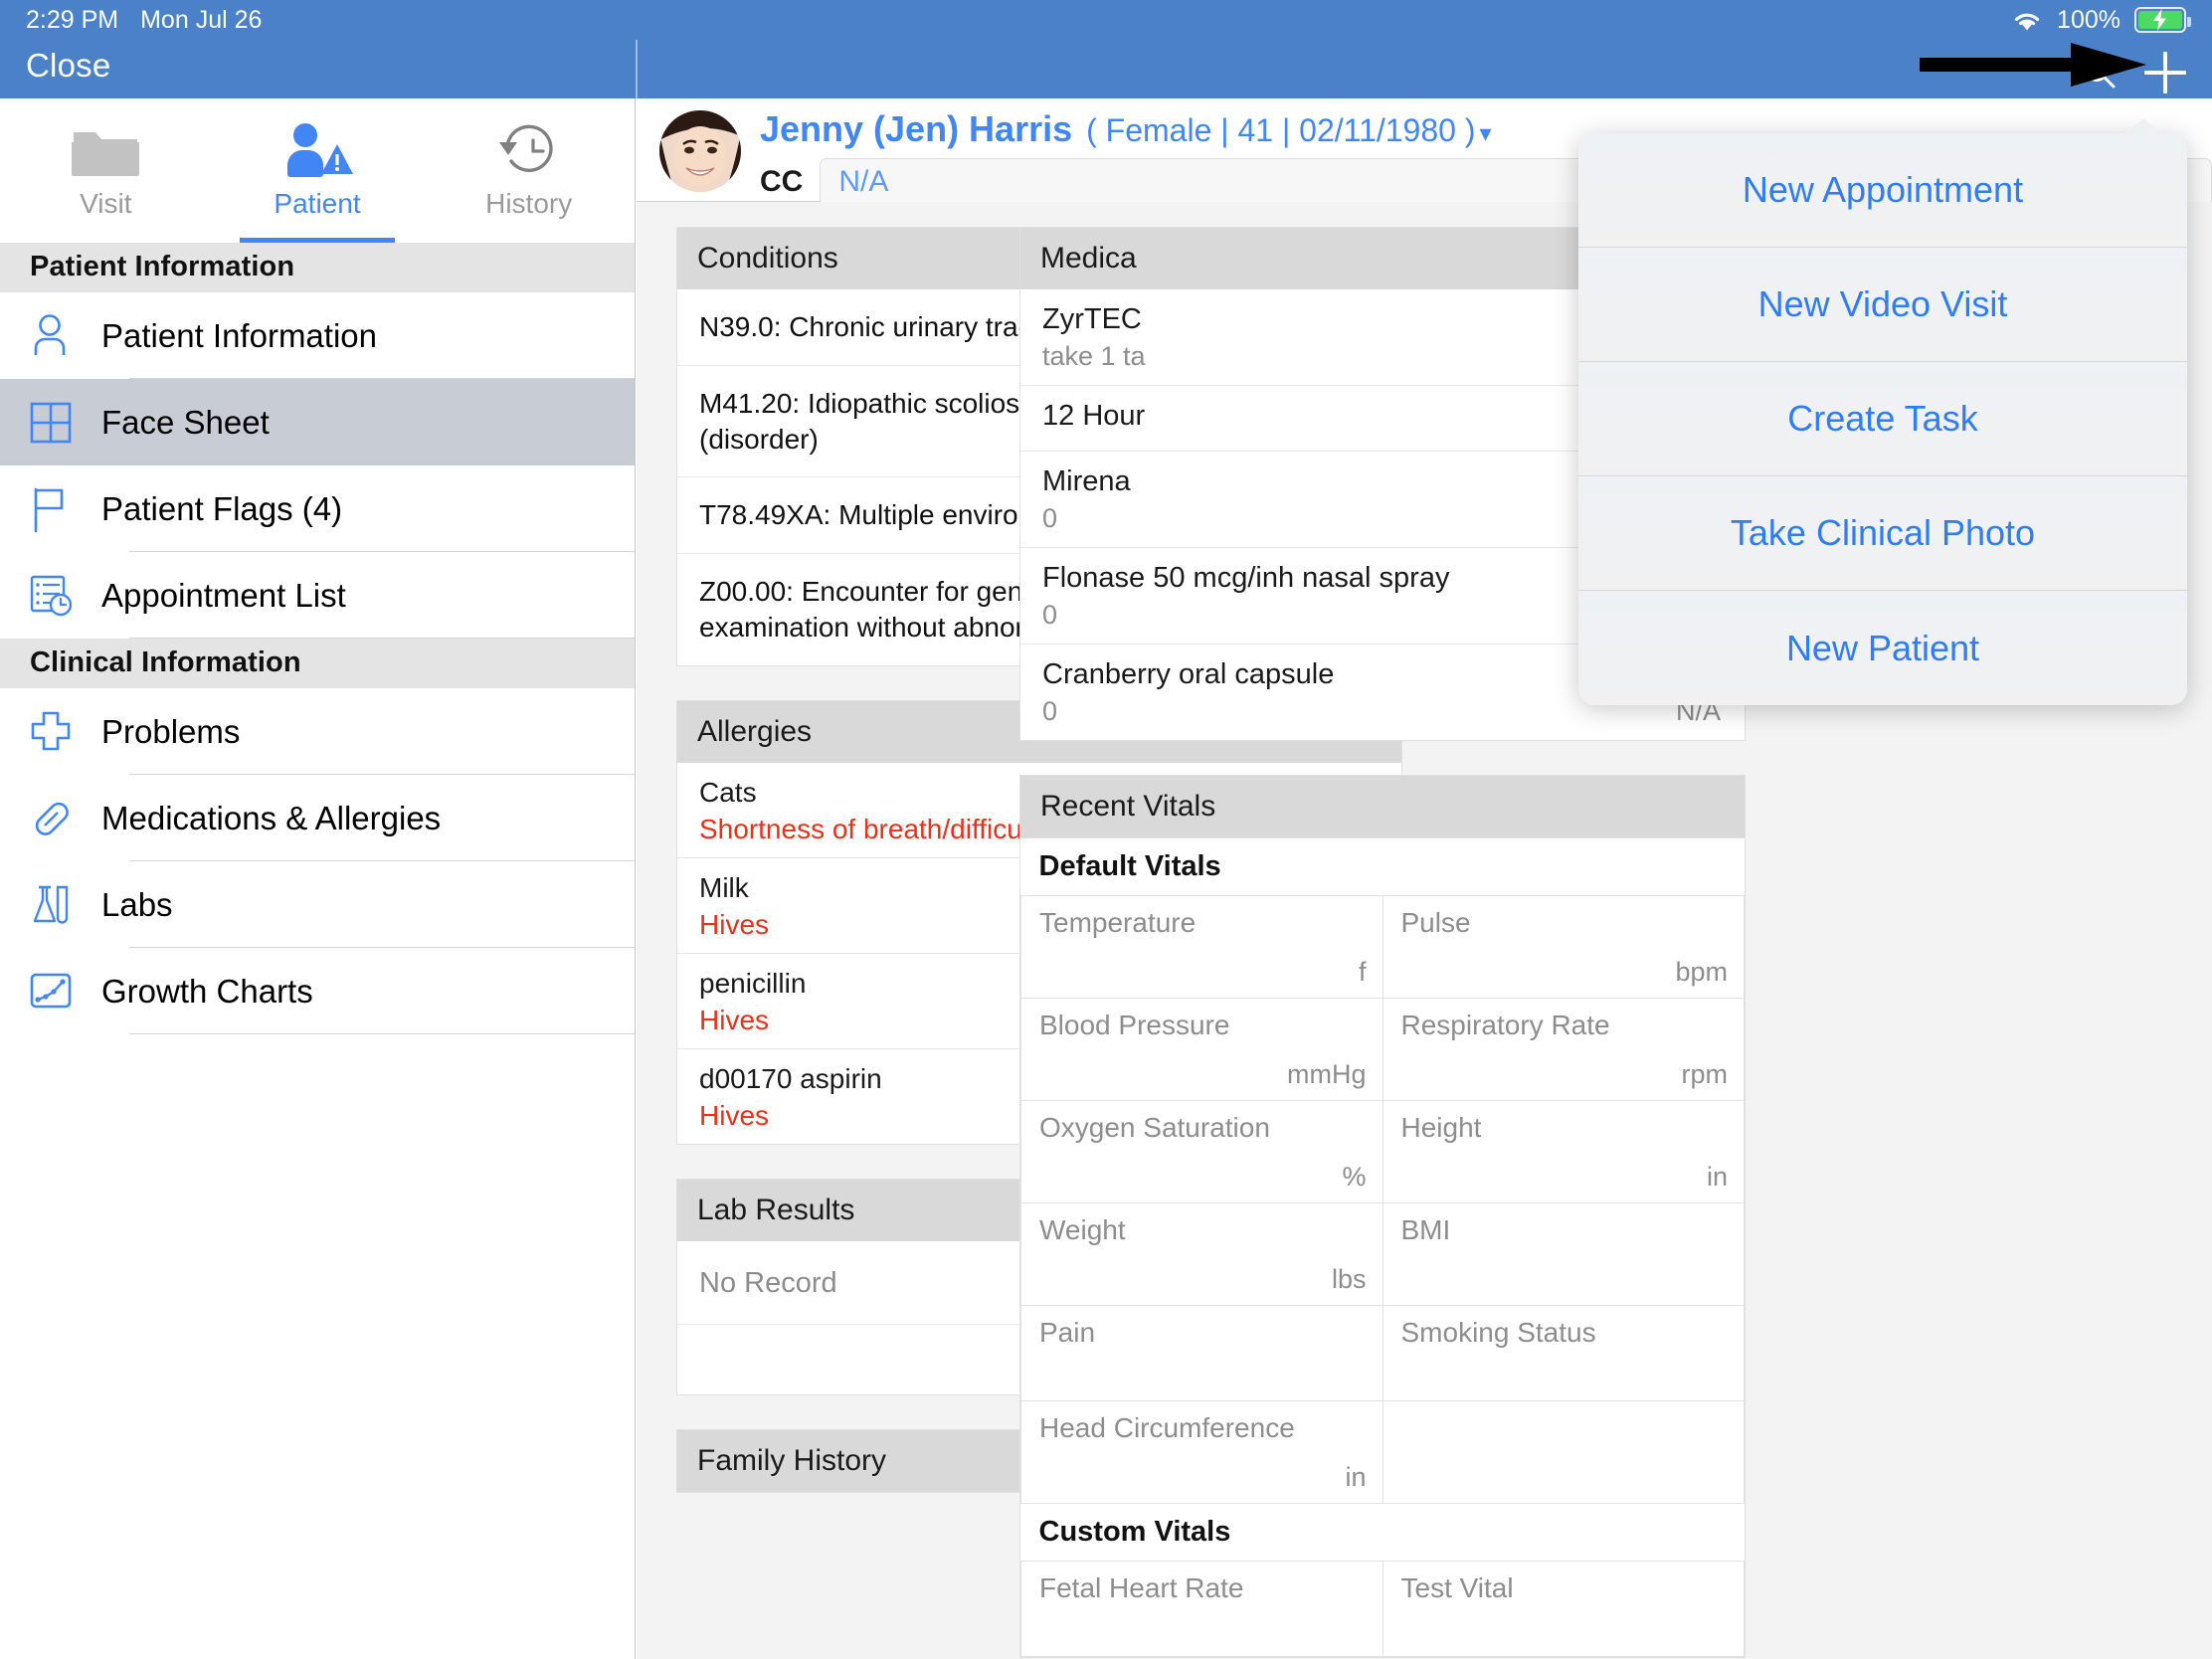  I want to click on vital-cell-blood-pressure: Blood Pressure mmHg, so click(1201, 1049).